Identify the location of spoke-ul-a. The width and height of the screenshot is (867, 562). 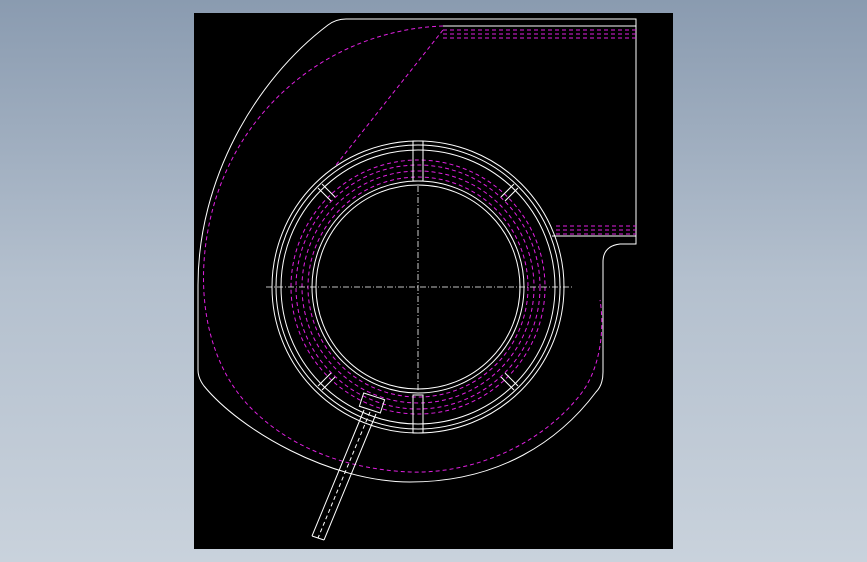
(324, 194).